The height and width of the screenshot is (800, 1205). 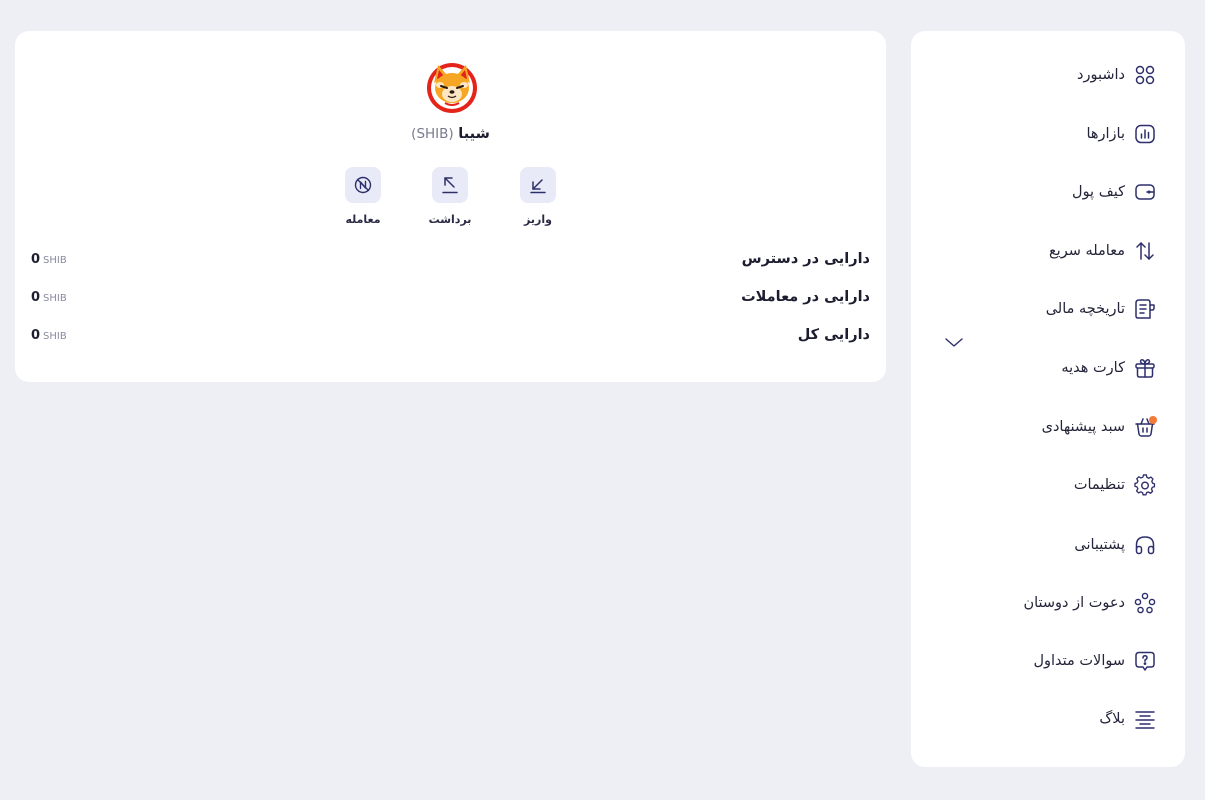 I want to click on sidebar-item-quick-trade: معامله سریع, so click(x=1103, y=251).